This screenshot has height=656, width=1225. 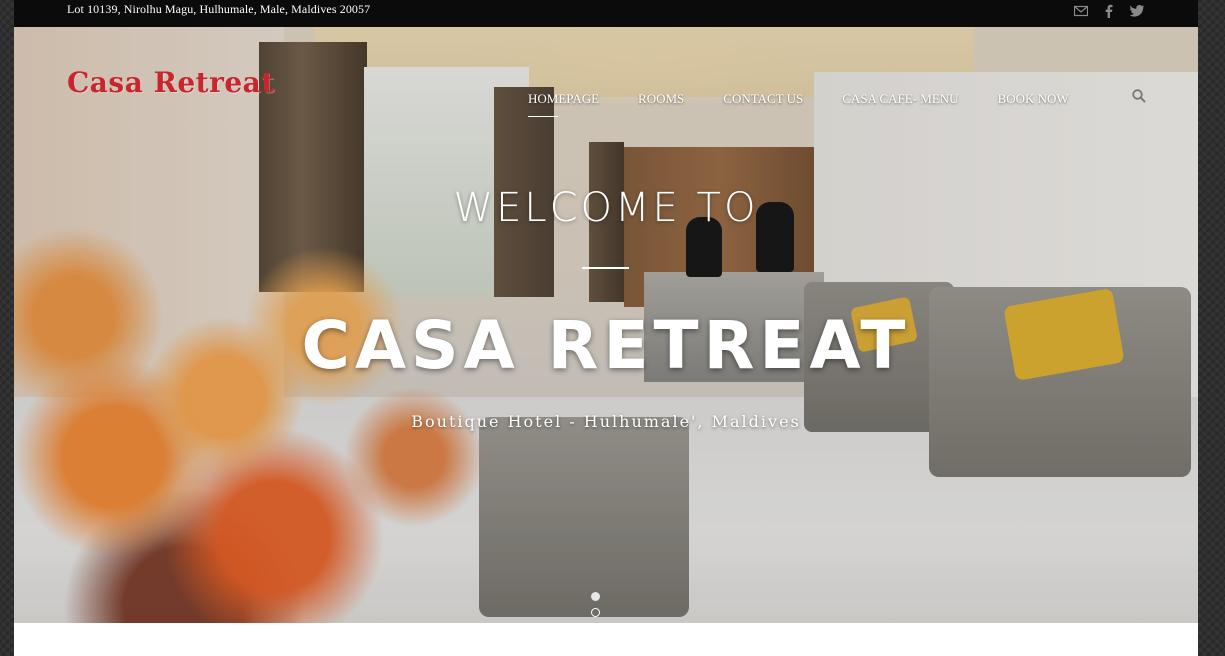 What do you see at coordinates (763, 104) in the screenshot?
I see `nav-contact-us: CONTACT US` at bounding box center [763, 104].